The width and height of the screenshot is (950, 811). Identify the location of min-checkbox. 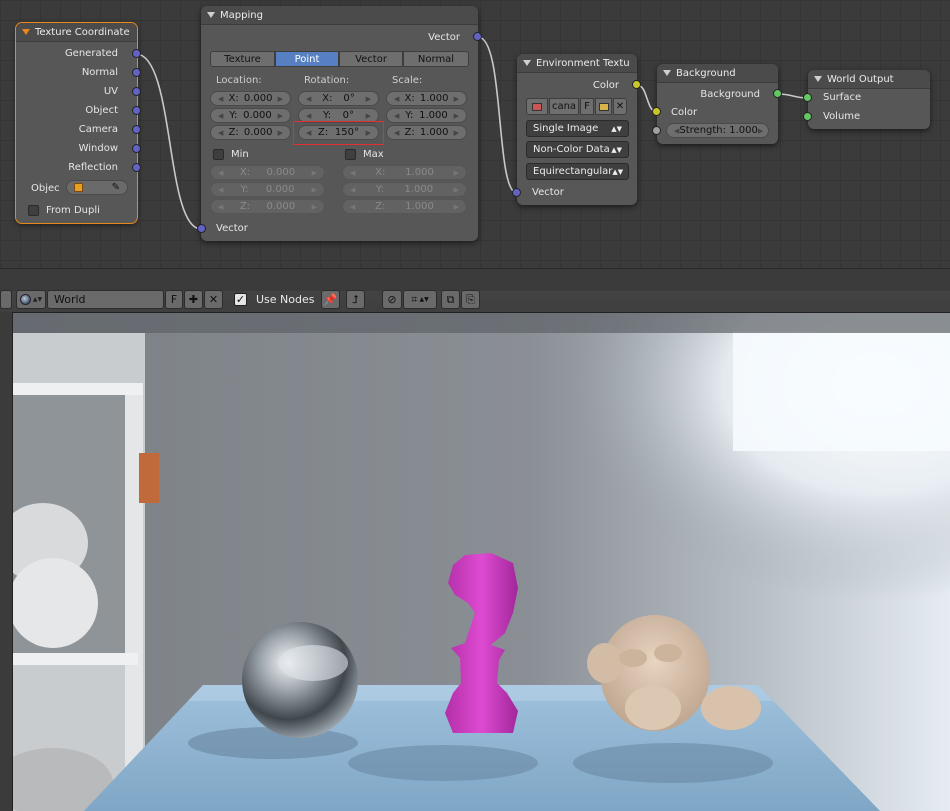
(218, 154).